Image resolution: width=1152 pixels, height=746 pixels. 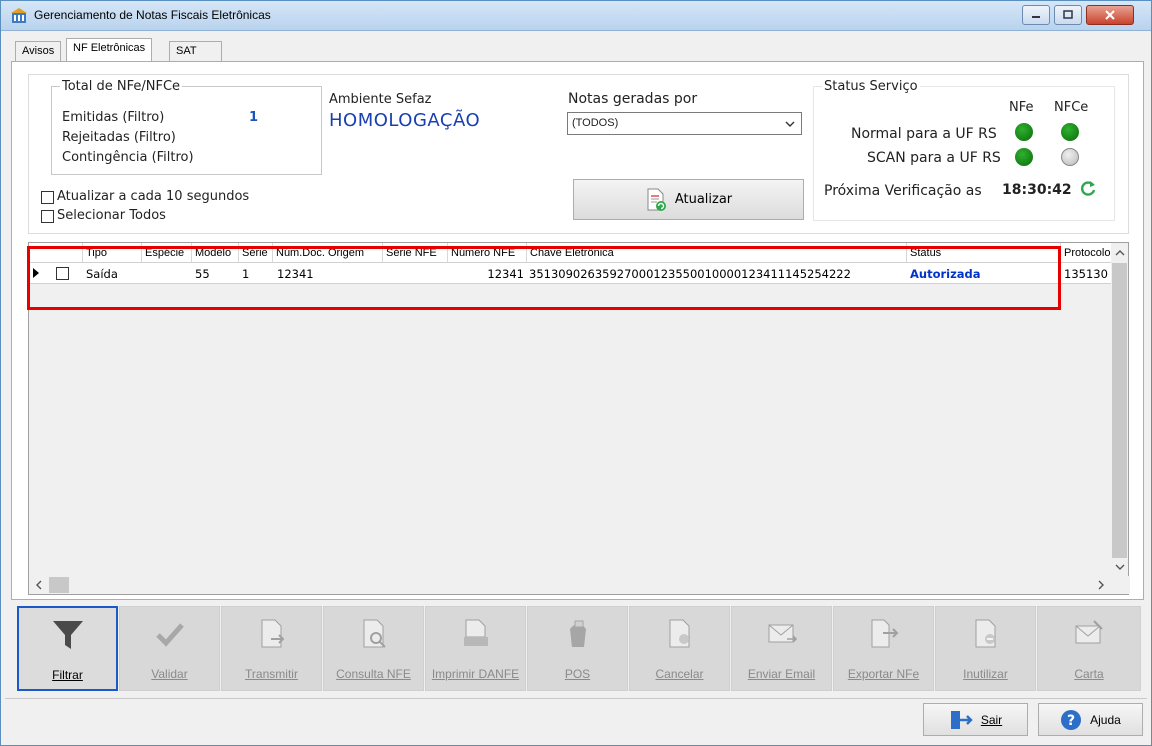 What do you see at coordinates (1089, 674) in the screenshot?
I see `carta-label: Carta` at bounding box center [1089, 674].